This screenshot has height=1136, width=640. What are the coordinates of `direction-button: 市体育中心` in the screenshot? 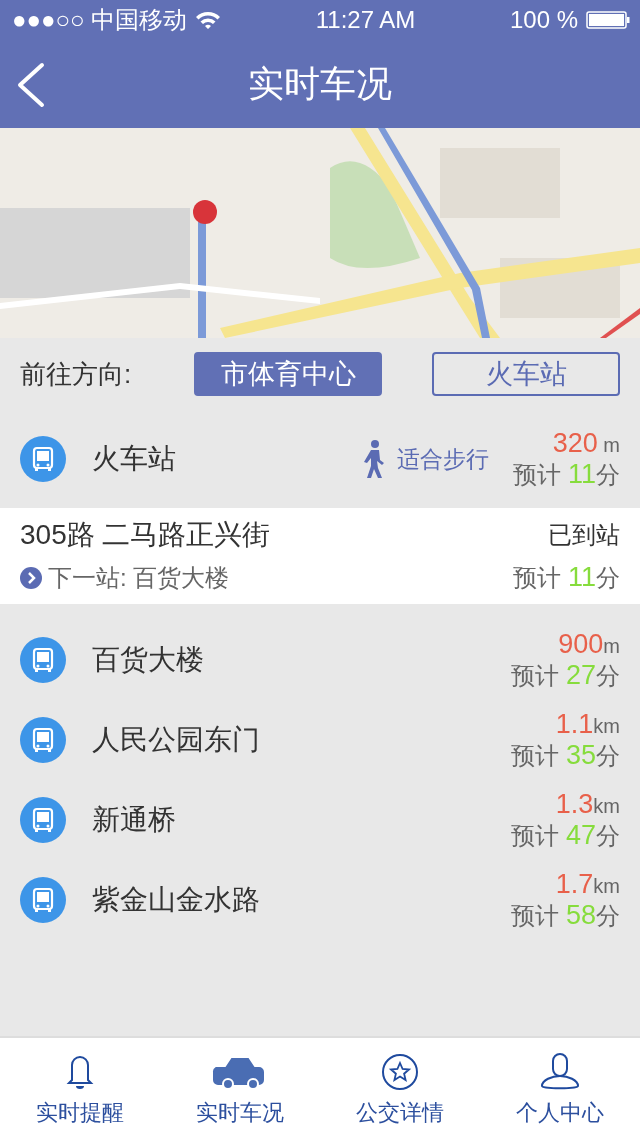 It's located at (288, 374).